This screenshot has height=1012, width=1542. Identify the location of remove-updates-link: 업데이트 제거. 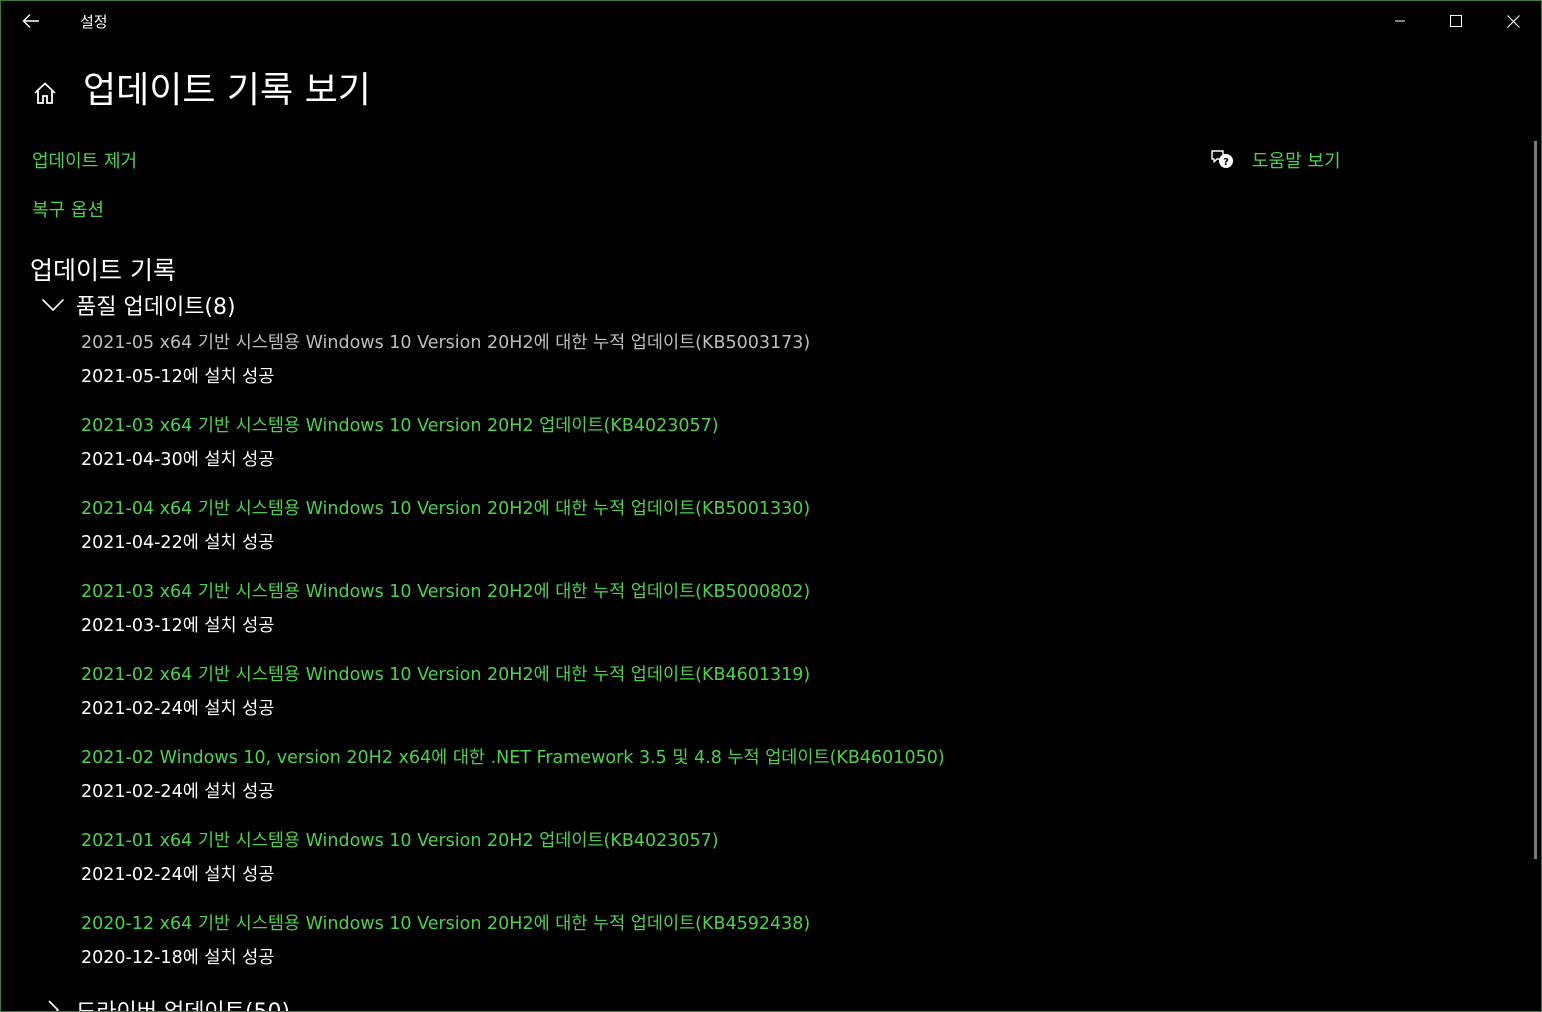
(84, 160).